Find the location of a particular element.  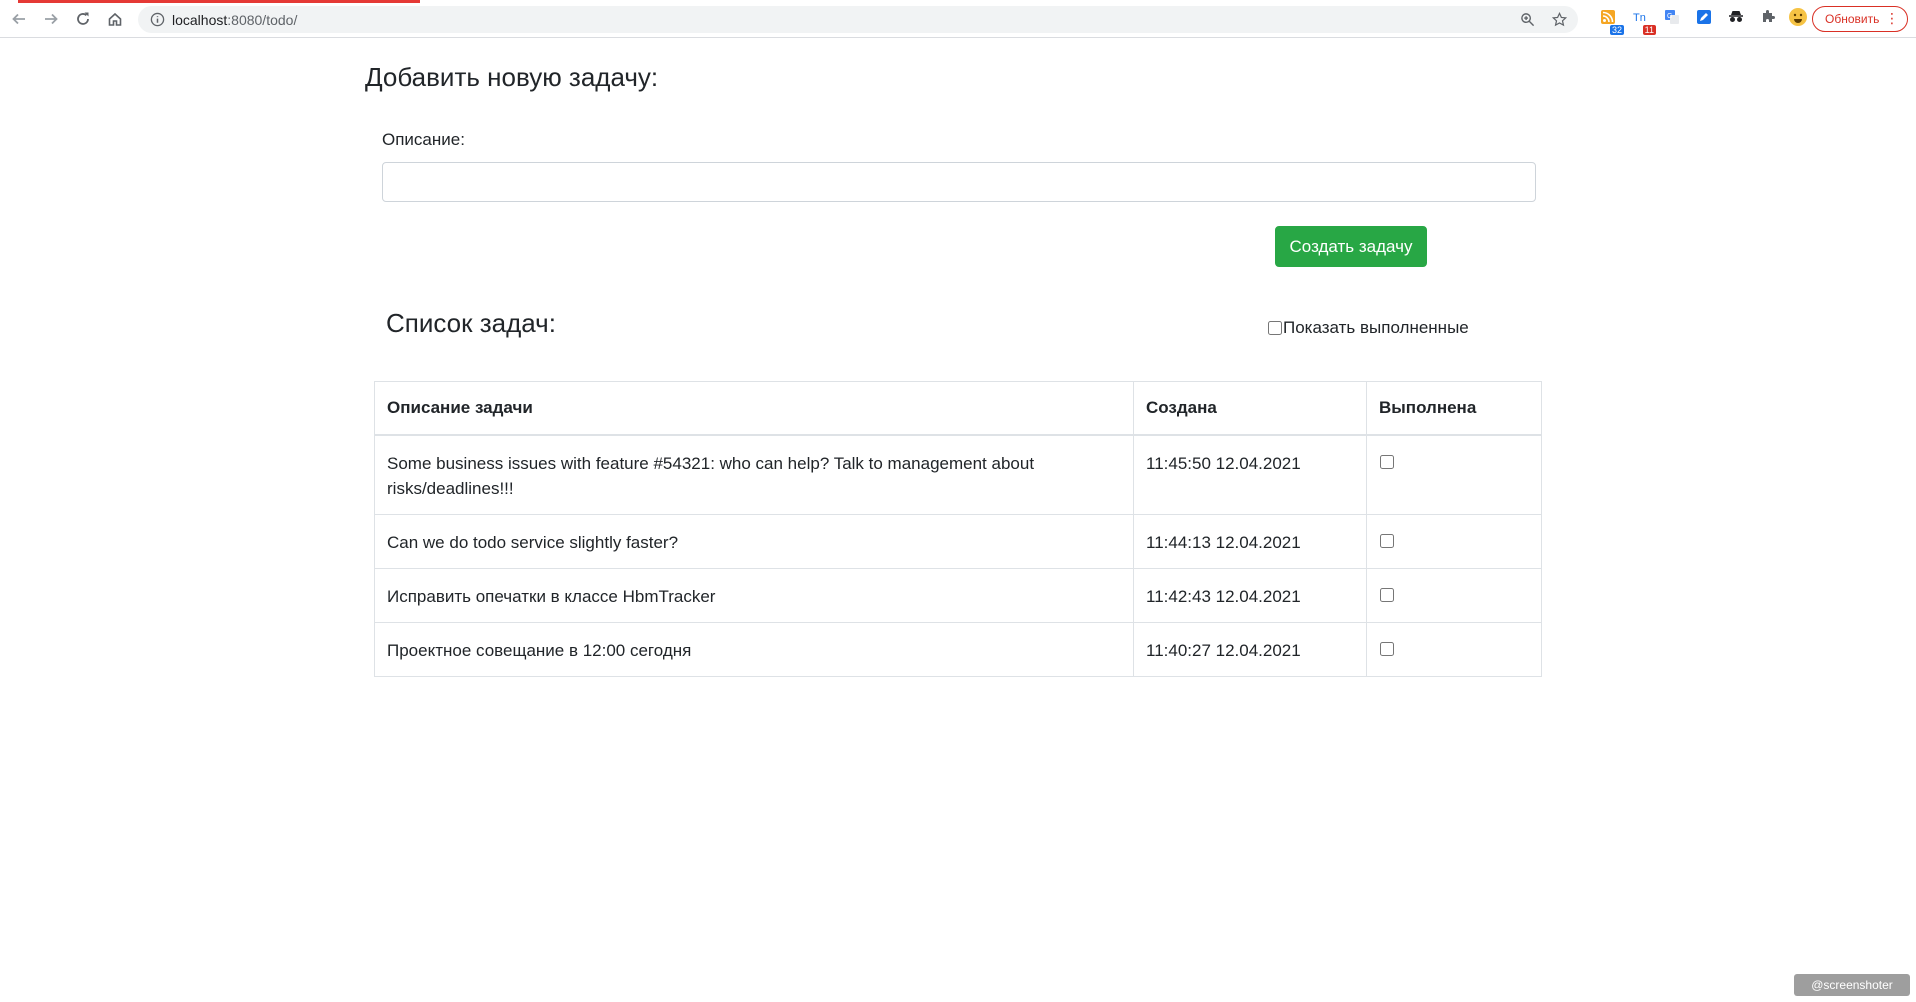

show-completed-checkbox is located at coordinates (1275, 328).